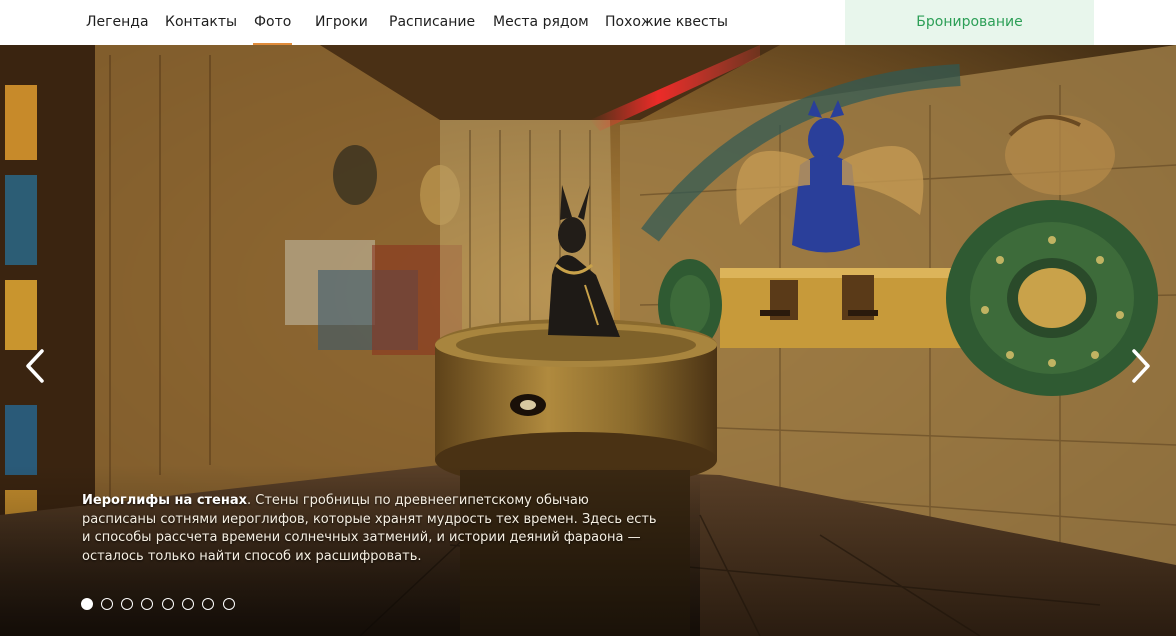 Image resolution: width=1176 pixels, height=636 pixels. I want to click on nav-players: Игроки, so click(341, 22).